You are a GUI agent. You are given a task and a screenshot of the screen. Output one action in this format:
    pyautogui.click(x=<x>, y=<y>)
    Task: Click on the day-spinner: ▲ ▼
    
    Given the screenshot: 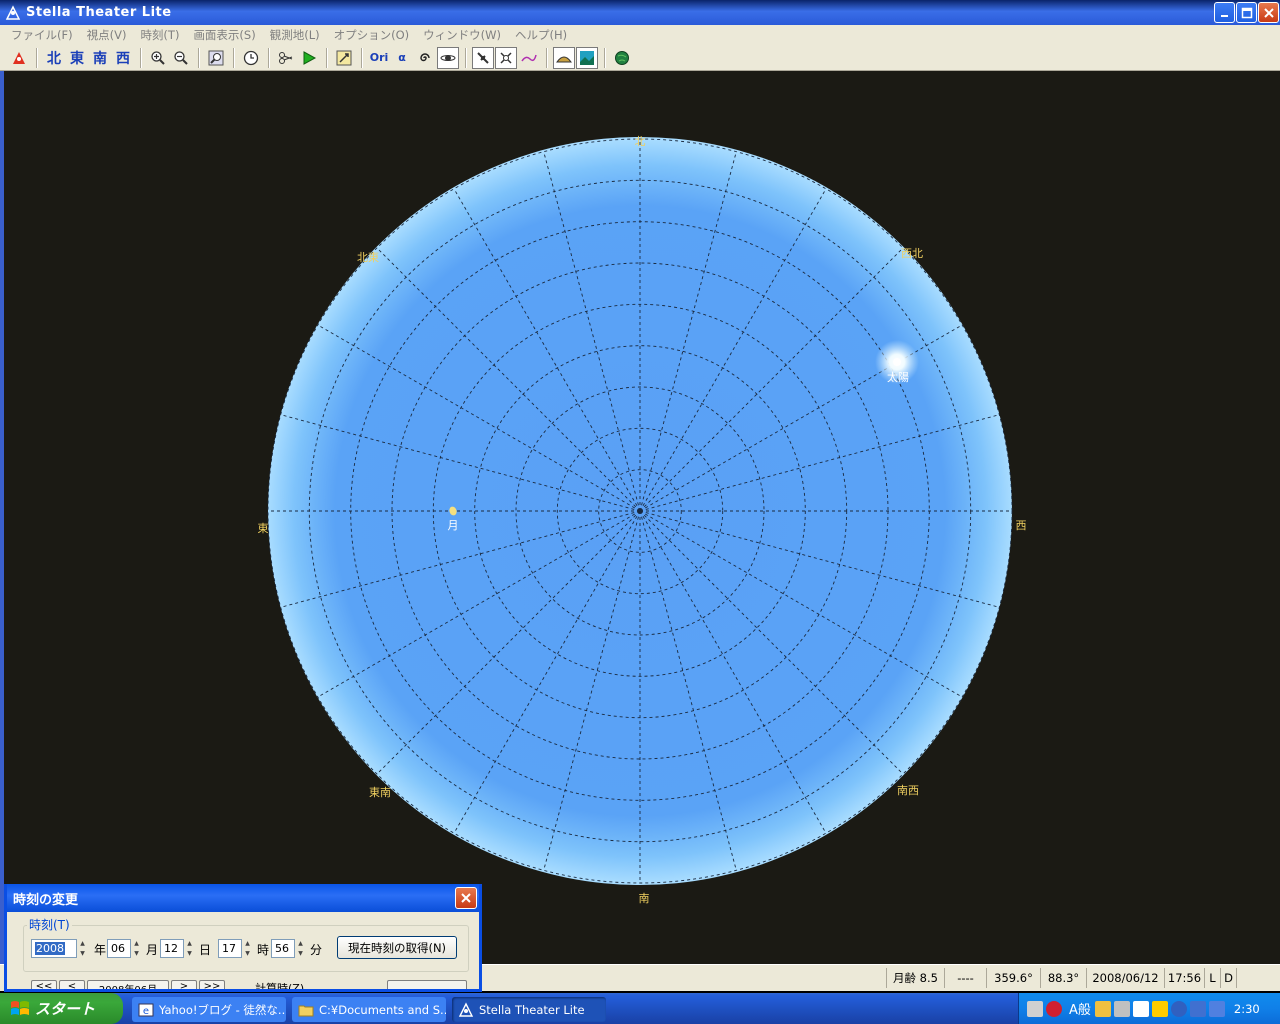 What is the action you would take?
    pyautogui.click(x=189, y=948)
    